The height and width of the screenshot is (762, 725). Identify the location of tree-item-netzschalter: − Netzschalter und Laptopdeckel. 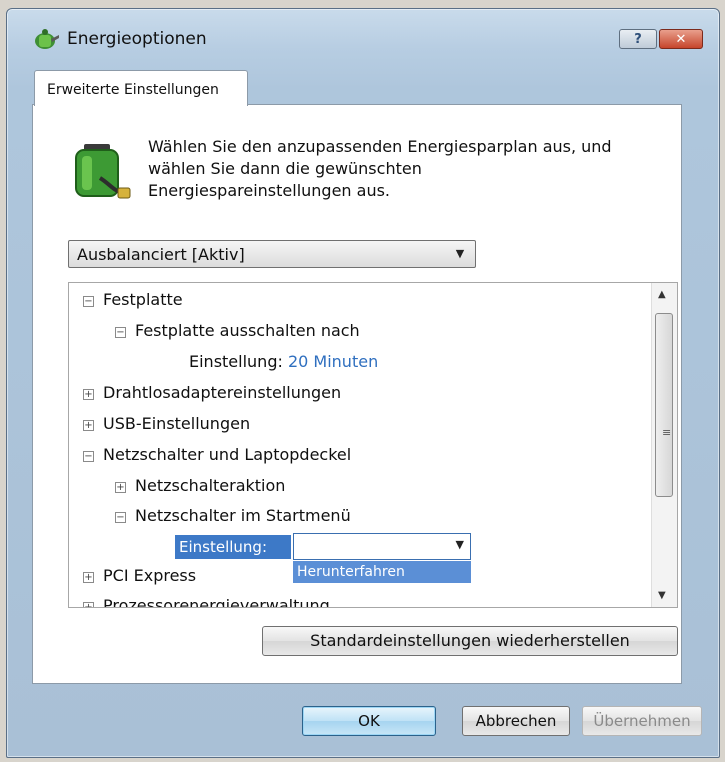
(217, 455).